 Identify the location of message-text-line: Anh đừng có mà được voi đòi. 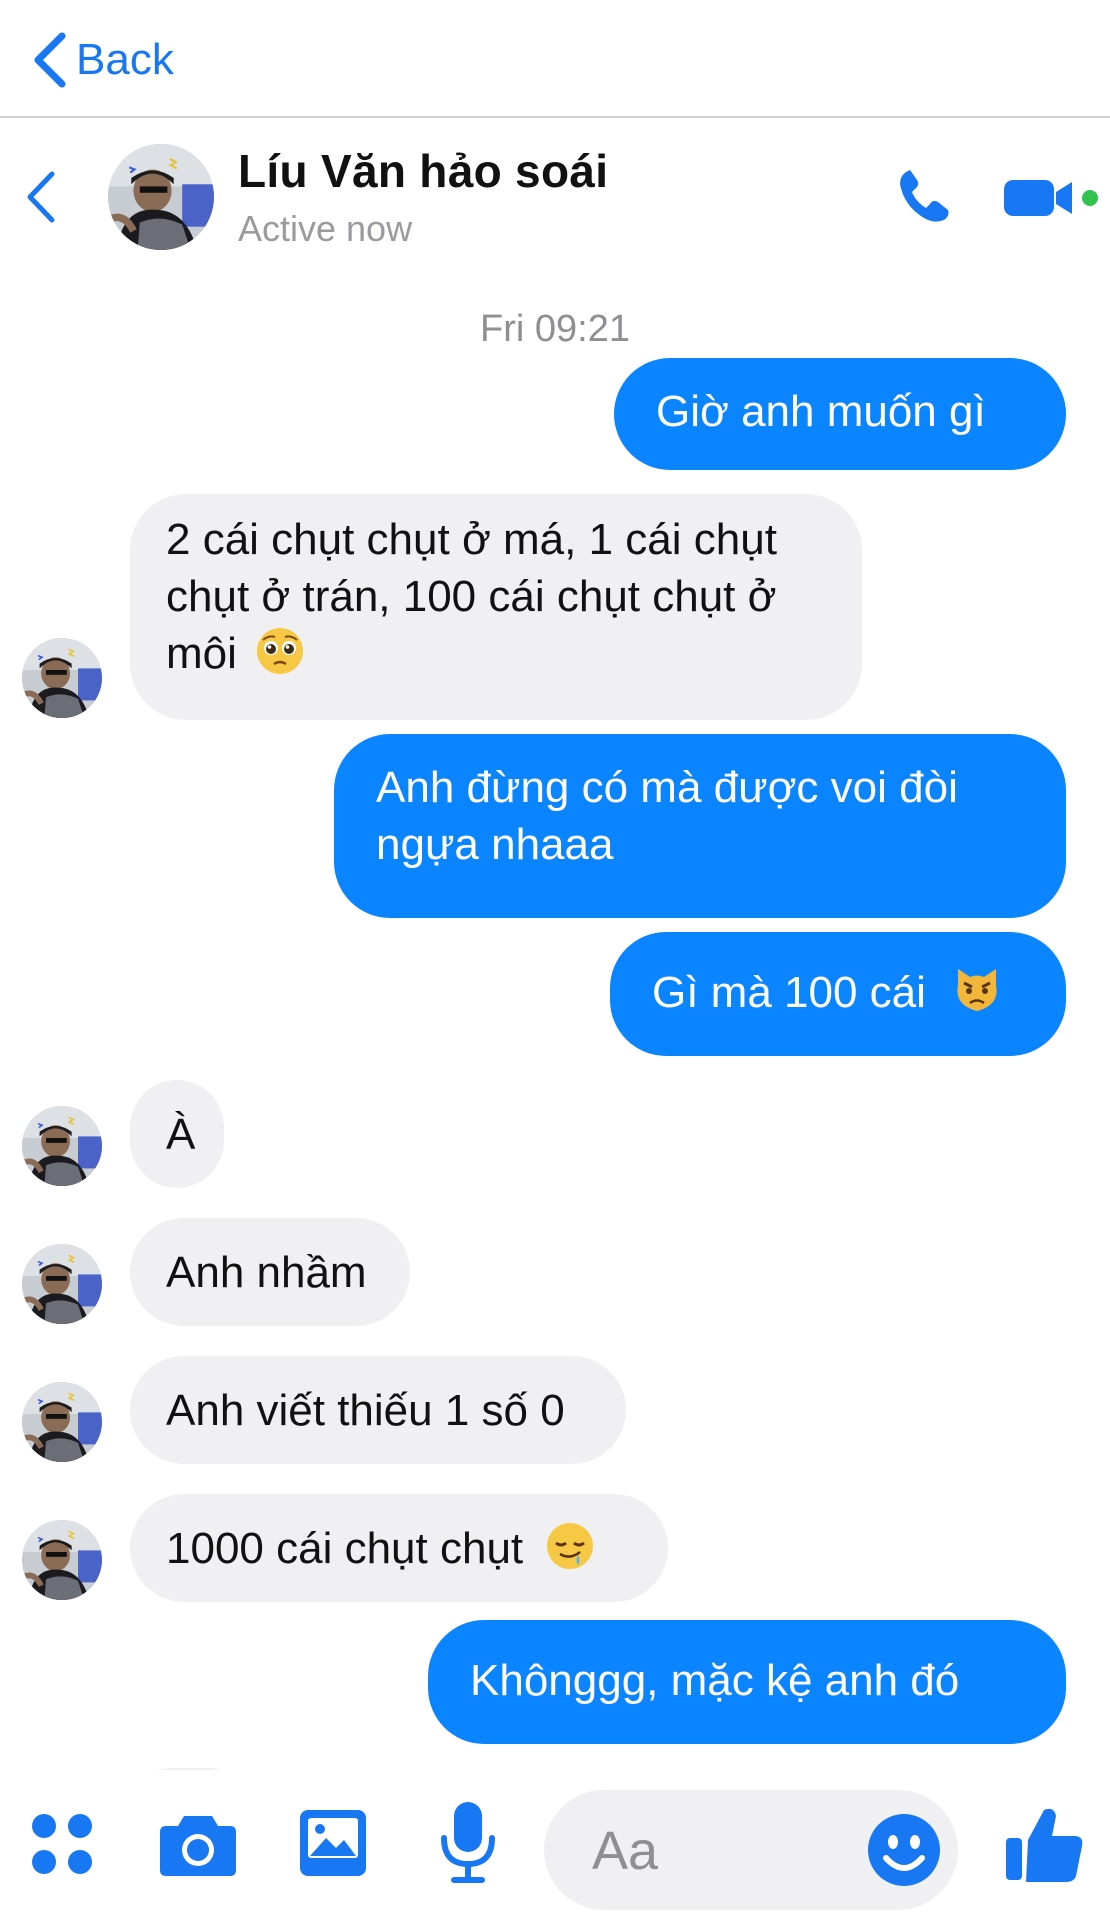
(667, 787).